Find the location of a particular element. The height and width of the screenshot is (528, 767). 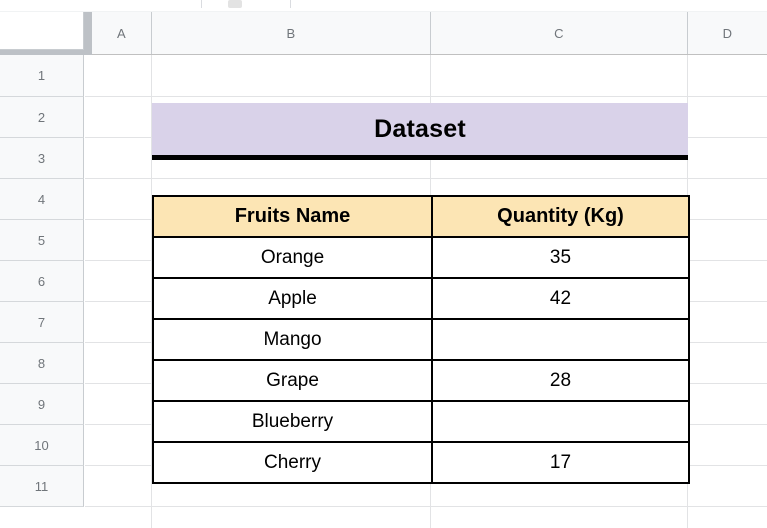

table-row: Grape 28 is located at coordinates (421, 380).